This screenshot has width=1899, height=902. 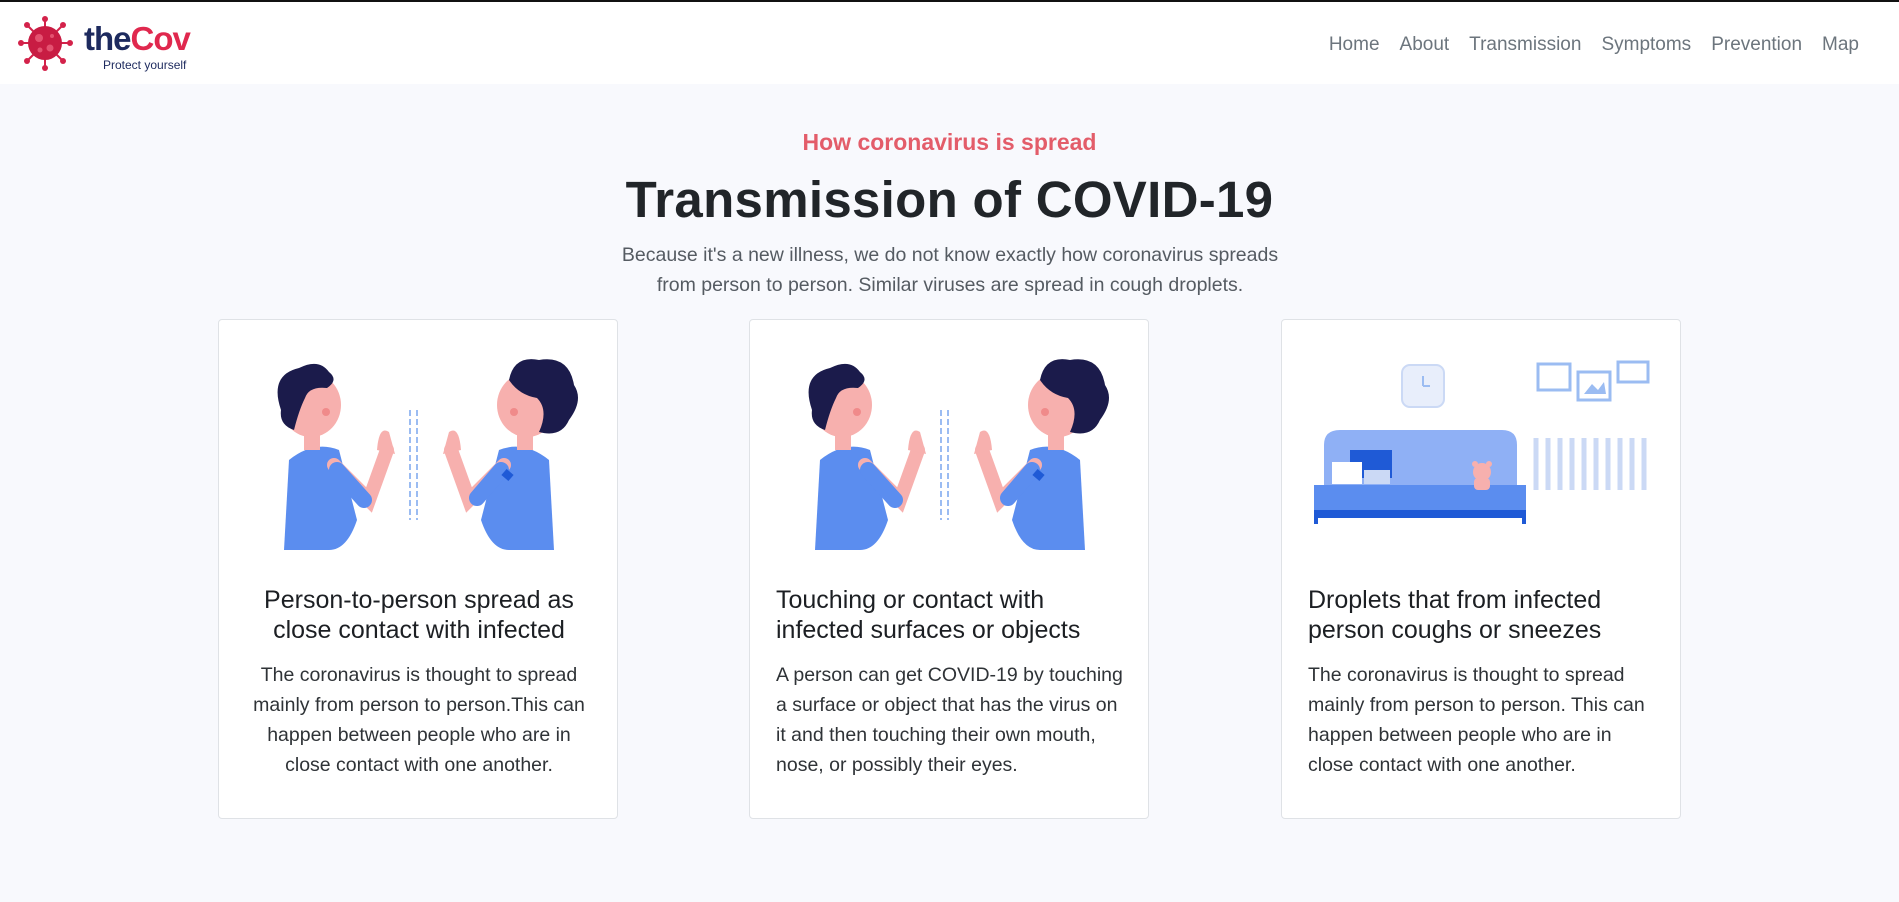 What do you see at coordinates (949, 142) in the screenshot?
I see `section-eyebrow: How coronavirus is spread` at bounding box center [949, 142].